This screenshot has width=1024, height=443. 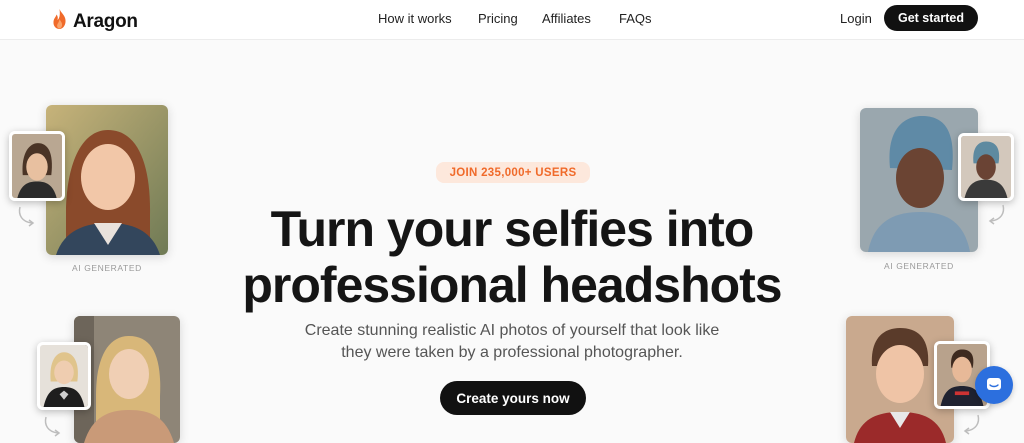 What do you see at coordinates (513, 172) in the screenshot?
I see `users-count-badge: JOIN 235,000+ USERS` at bounding box center [513, 172].